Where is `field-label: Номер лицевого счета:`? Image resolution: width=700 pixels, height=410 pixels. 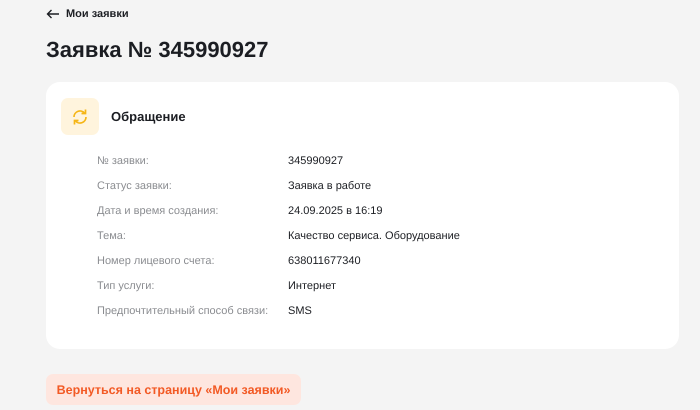
field-label: Номер лицевого счета: is located at coordinates (156, 261).